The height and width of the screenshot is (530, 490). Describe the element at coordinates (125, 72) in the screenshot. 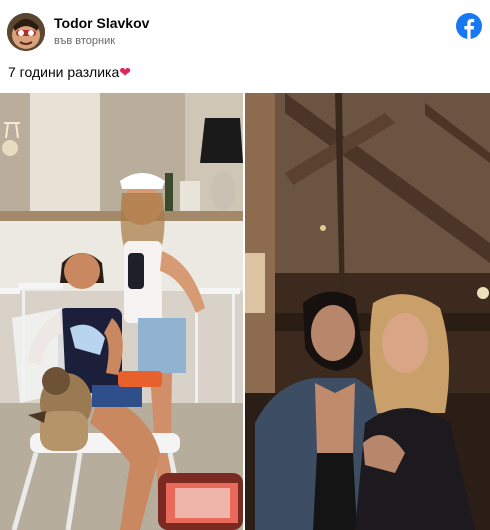

I see `heart-emoji-icon: ❤` at that location.